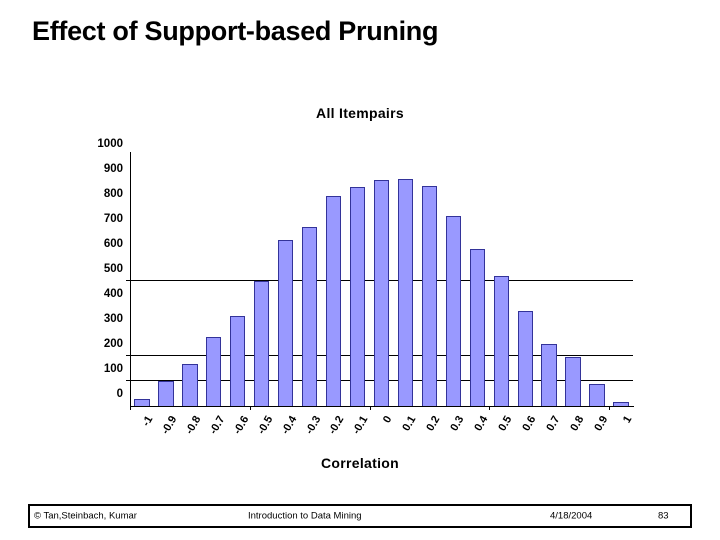 The height and width of the screenshot is (540, 720). Describe the element at coordinates (113, 194) in the screenshot. I see `y-axis-tick-label: 800` at that location.